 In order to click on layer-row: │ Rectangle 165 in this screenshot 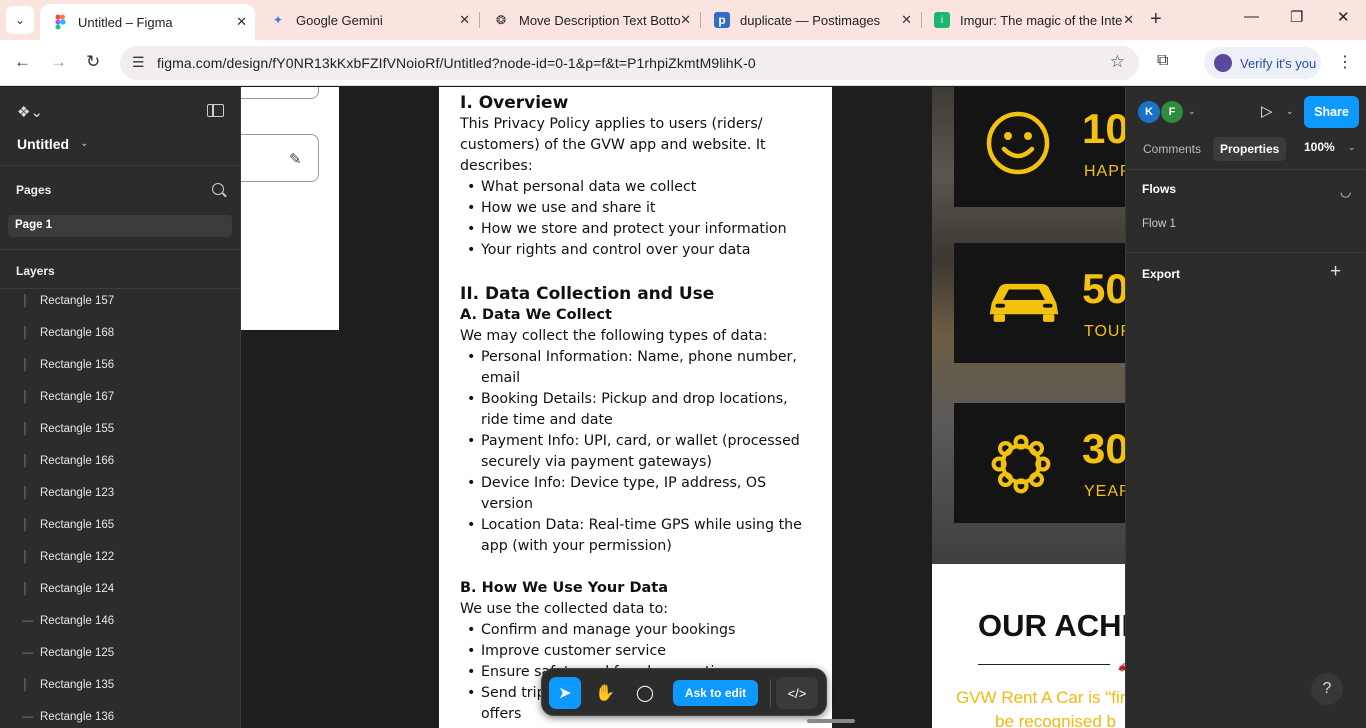, I will do `click(120, 525)`.